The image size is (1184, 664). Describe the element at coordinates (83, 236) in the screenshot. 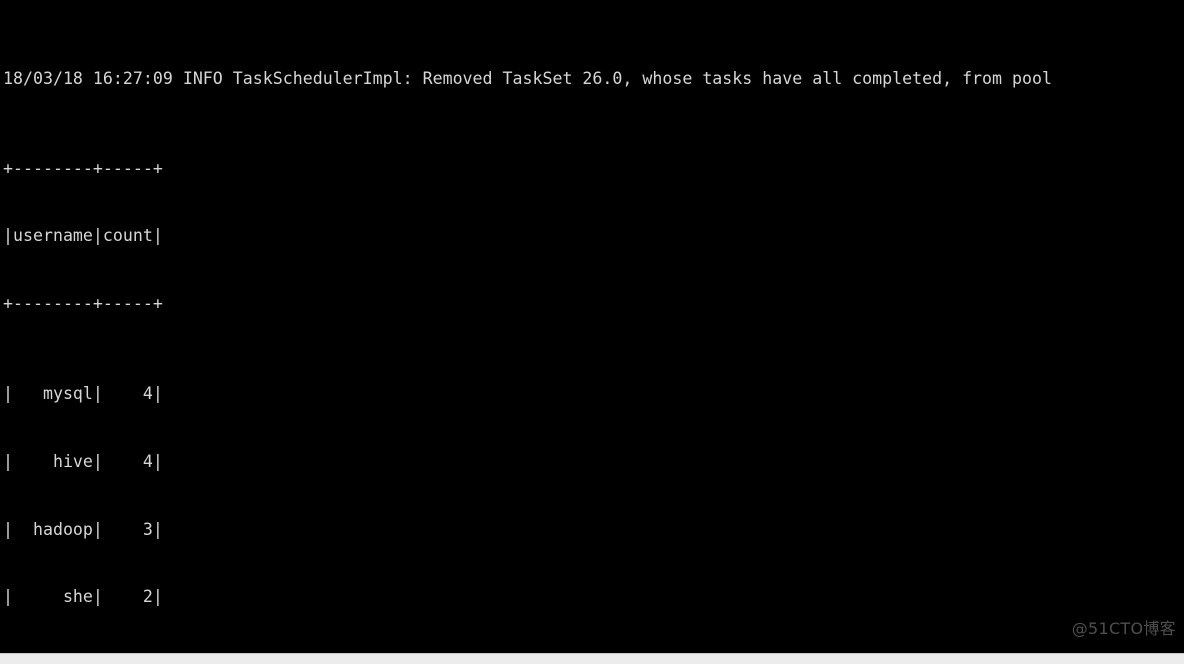

I see `table-header-row: |username|count|` at that location.